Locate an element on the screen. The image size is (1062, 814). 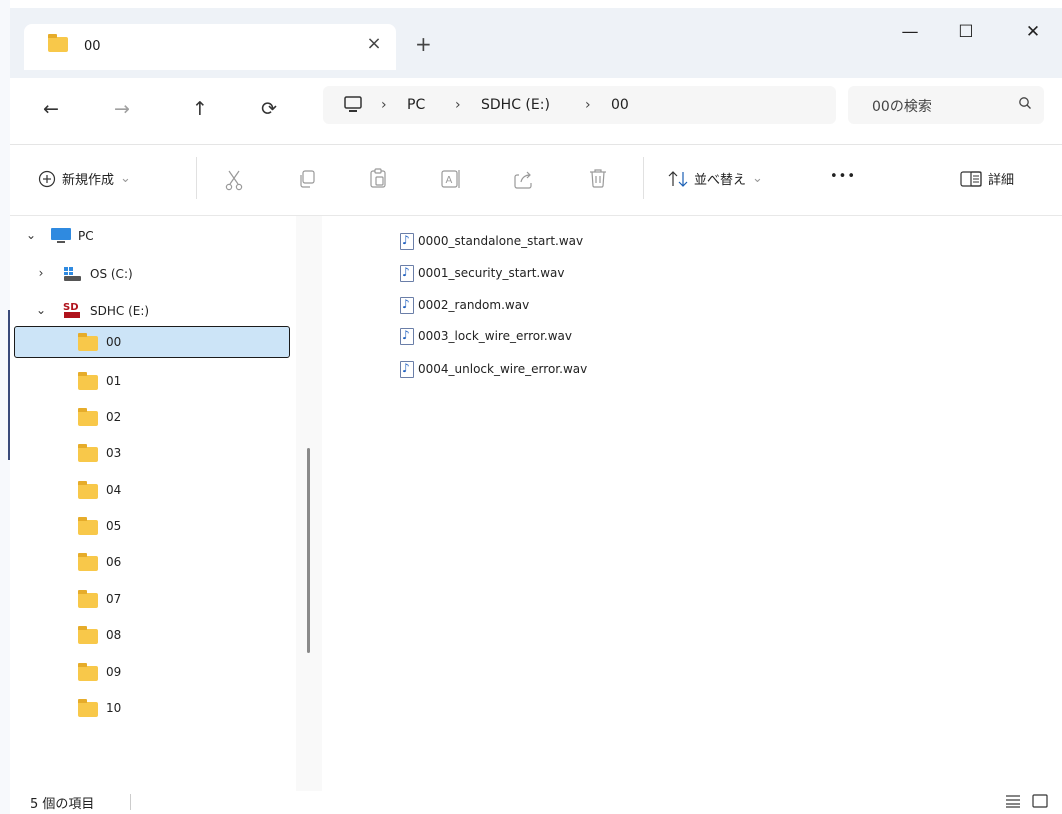
details-button: 詳細 is located at coordinates (987, 178).